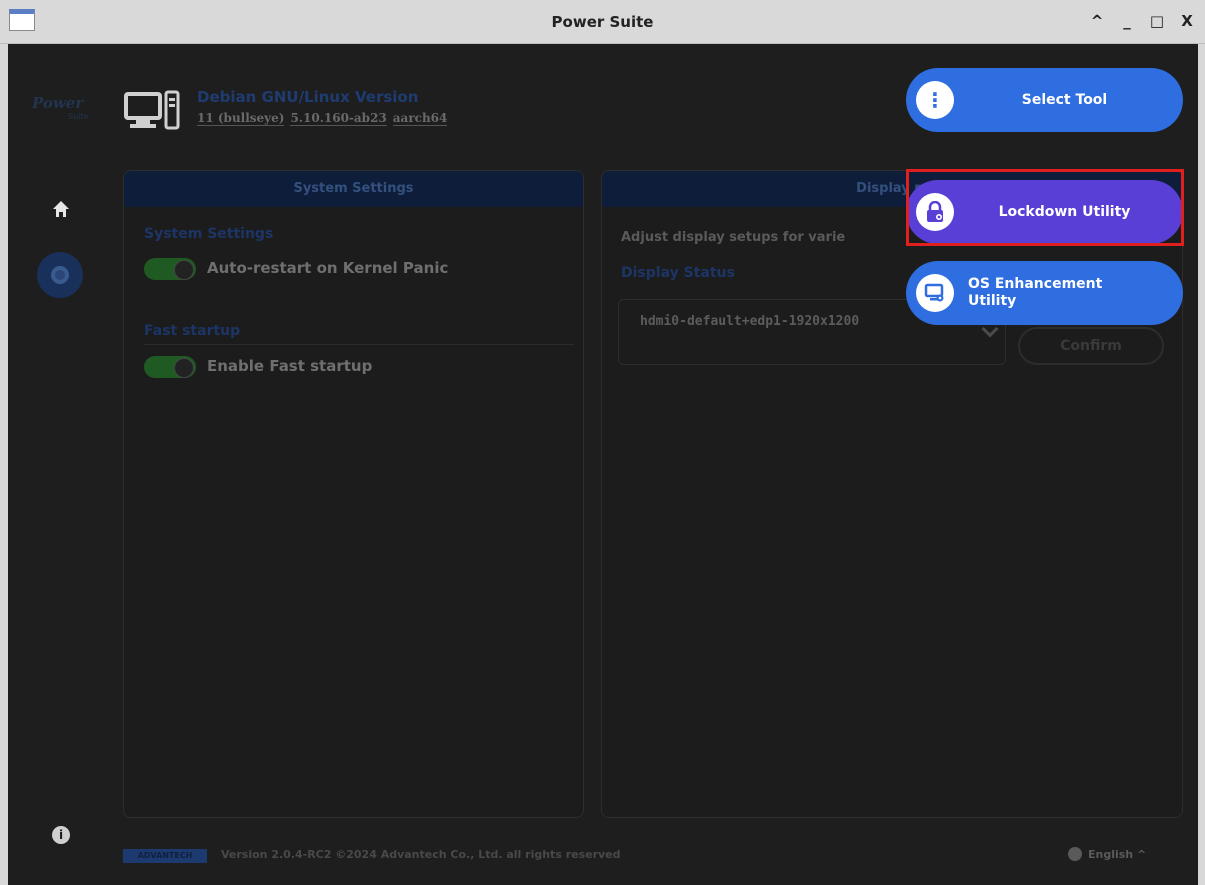 This screenshot has width=1205, height=885. Describe the element at coordinates (209, 234) in the screenshot. I see `system-settings-title: System Settings` at that location.